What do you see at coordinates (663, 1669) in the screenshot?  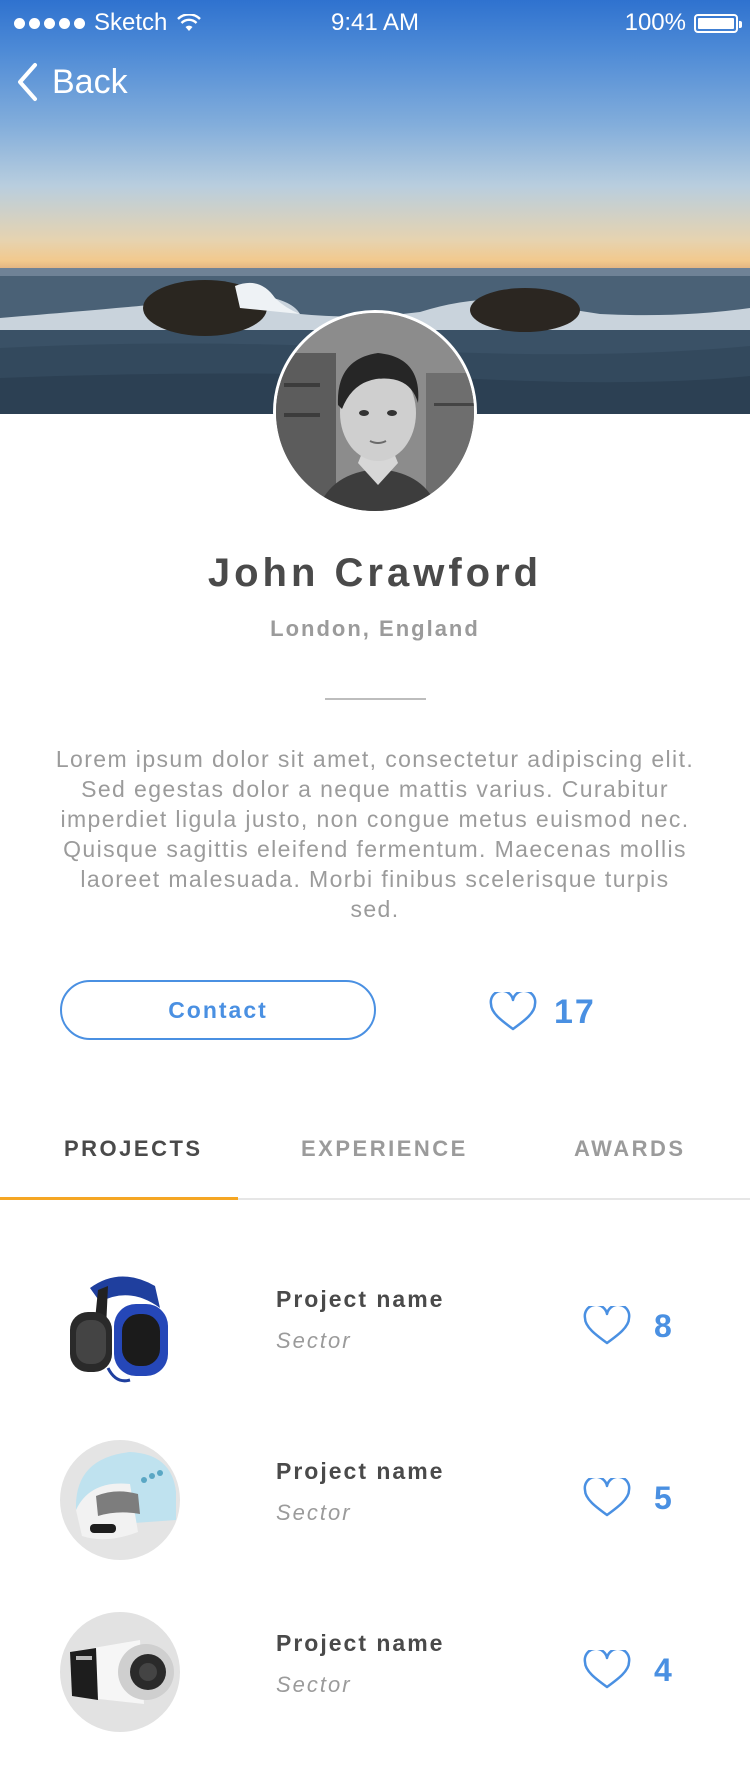 I see `project-like-count: 4` at bounding box center [663, 1669].